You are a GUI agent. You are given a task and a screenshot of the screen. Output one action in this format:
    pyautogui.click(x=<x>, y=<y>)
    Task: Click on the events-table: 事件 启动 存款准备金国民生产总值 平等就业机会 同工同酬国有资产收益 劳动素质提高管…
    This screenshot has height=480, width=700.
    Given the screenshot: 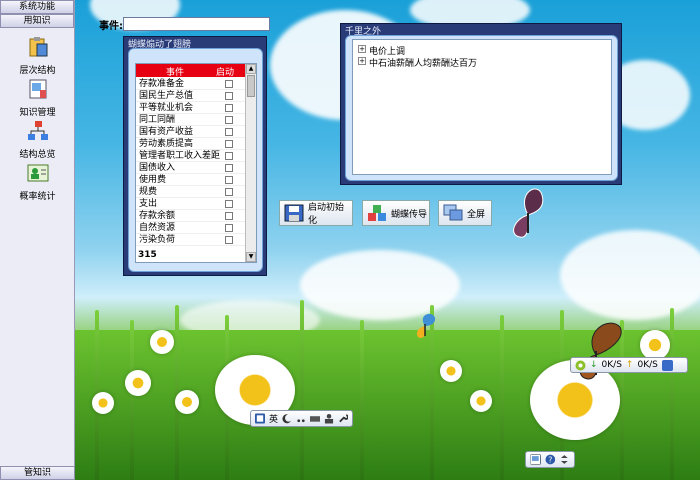 What is the action you would take?
    pyautogui.click(x=196, y=163)
    